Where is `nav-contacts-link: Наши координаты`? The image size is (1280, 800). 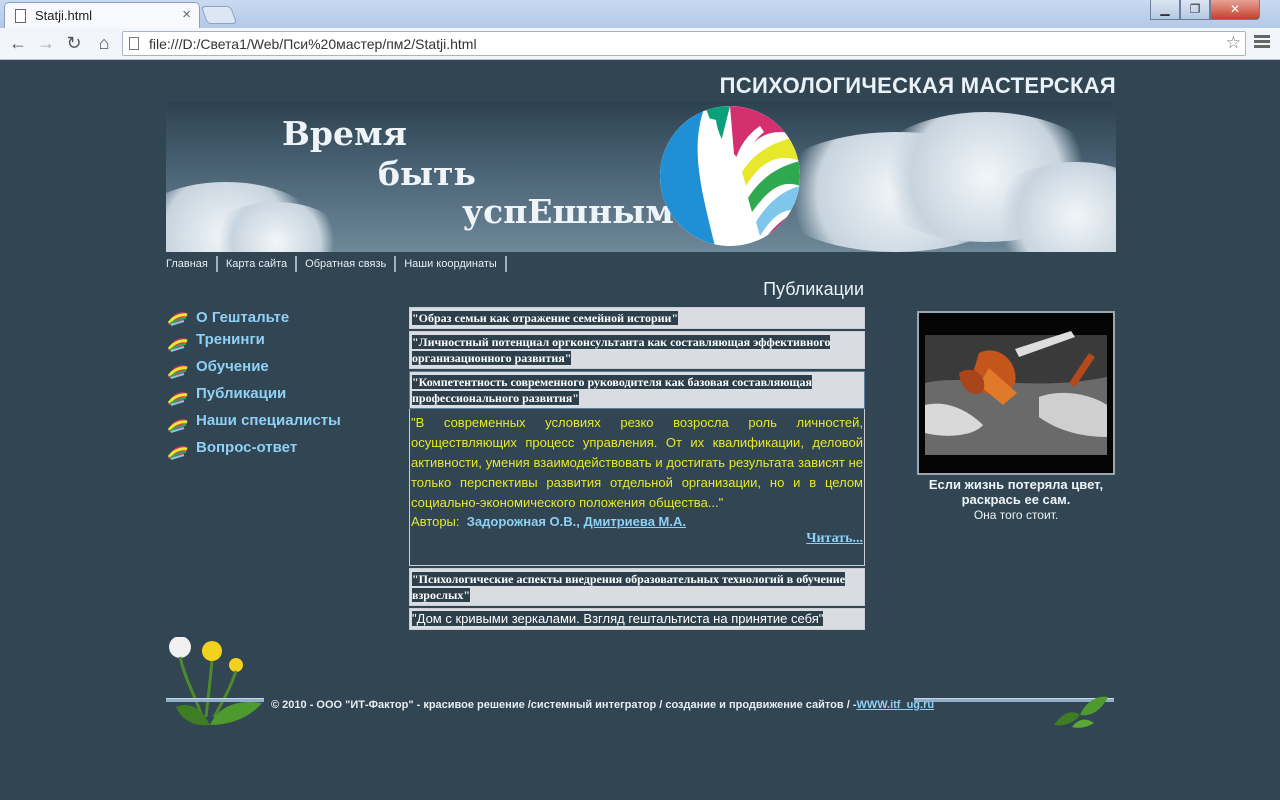
nav-contacts-link: Наши координаты is located at coordinates (455, 264).